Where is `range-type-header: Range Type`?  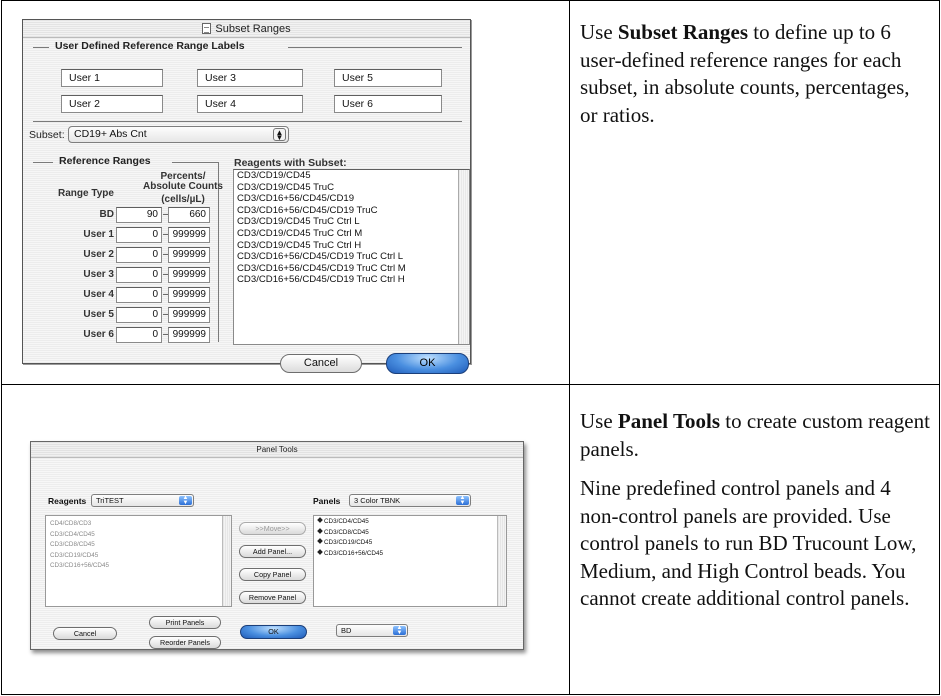
range-type-header: Range Type is located at coordinates (86, 193).